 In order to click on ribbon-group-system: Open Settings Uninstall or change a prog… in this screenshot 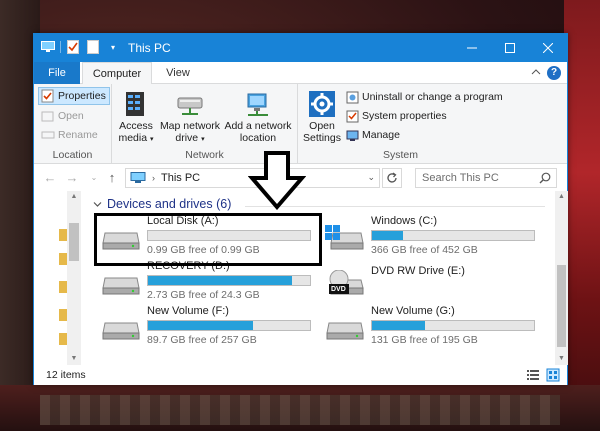, I will do `click(400, 124)`.